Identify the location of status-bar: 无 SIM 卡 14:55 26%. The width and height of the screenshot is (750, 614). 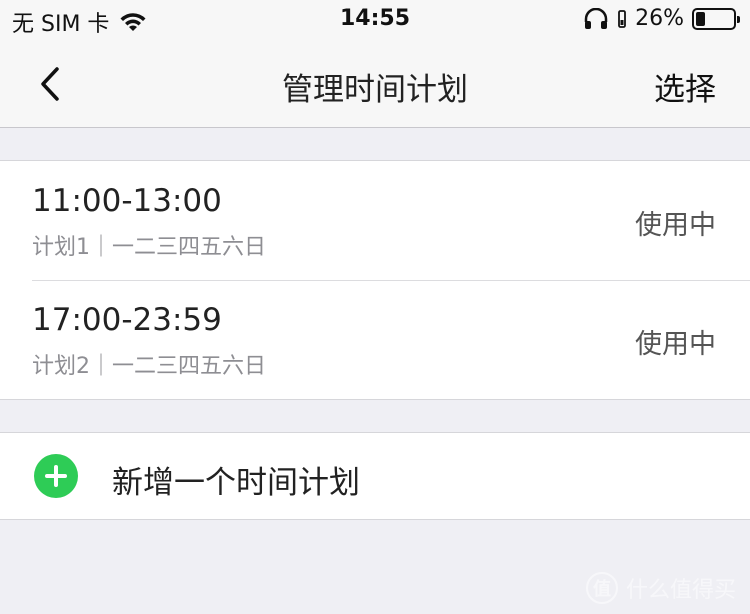
(375, 20).